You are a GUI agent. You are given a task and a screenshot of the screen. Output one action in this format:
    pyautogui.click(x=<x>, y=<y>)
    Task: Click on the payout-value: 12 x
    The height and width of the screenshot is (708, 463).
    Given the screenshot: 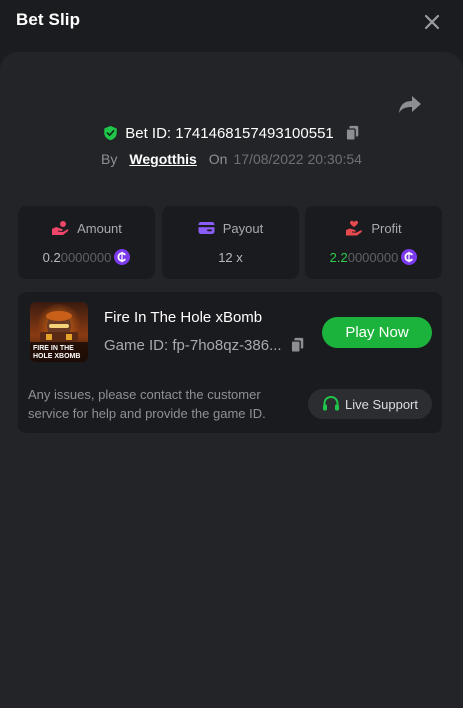 What is the action you would take?
    pyautogui.click(x=230, y=257)
    